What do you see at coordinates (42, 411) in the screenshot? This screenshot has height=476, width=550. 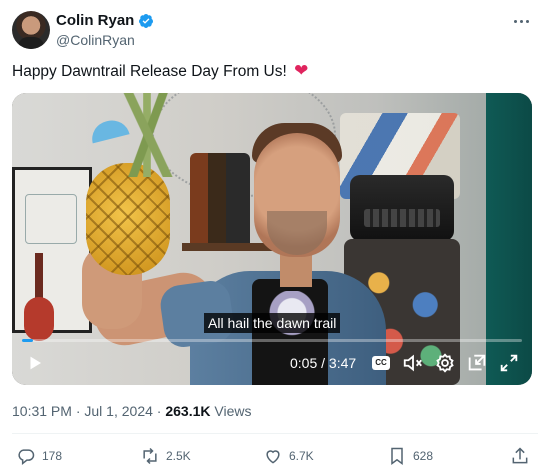 I see `tweet-time: 10:31 PM` at bounding box center [42, 411].